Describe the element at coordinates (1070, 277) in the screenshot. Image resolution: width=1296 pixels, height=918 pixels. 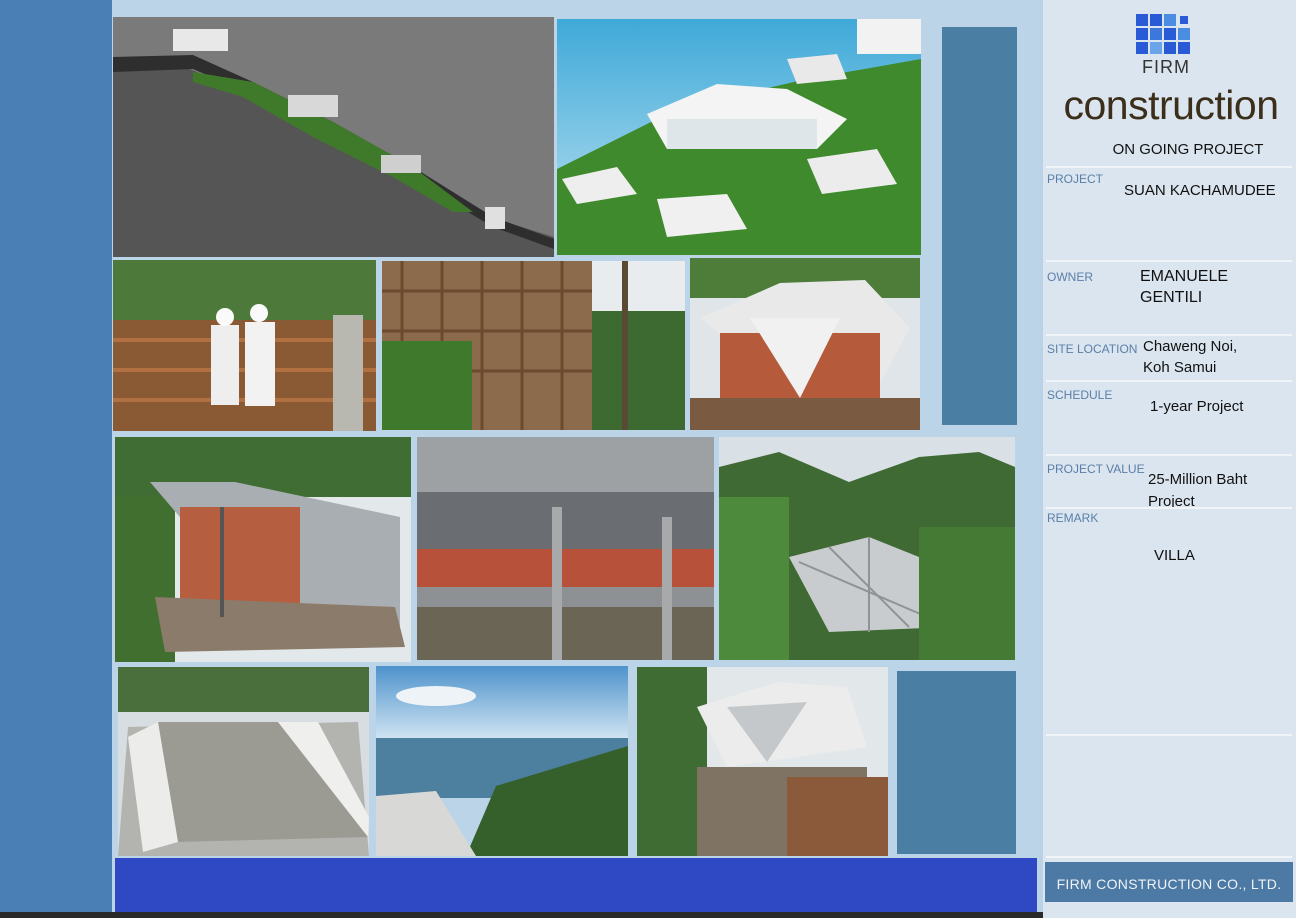
I see `owner-label: OWNER` at that location.